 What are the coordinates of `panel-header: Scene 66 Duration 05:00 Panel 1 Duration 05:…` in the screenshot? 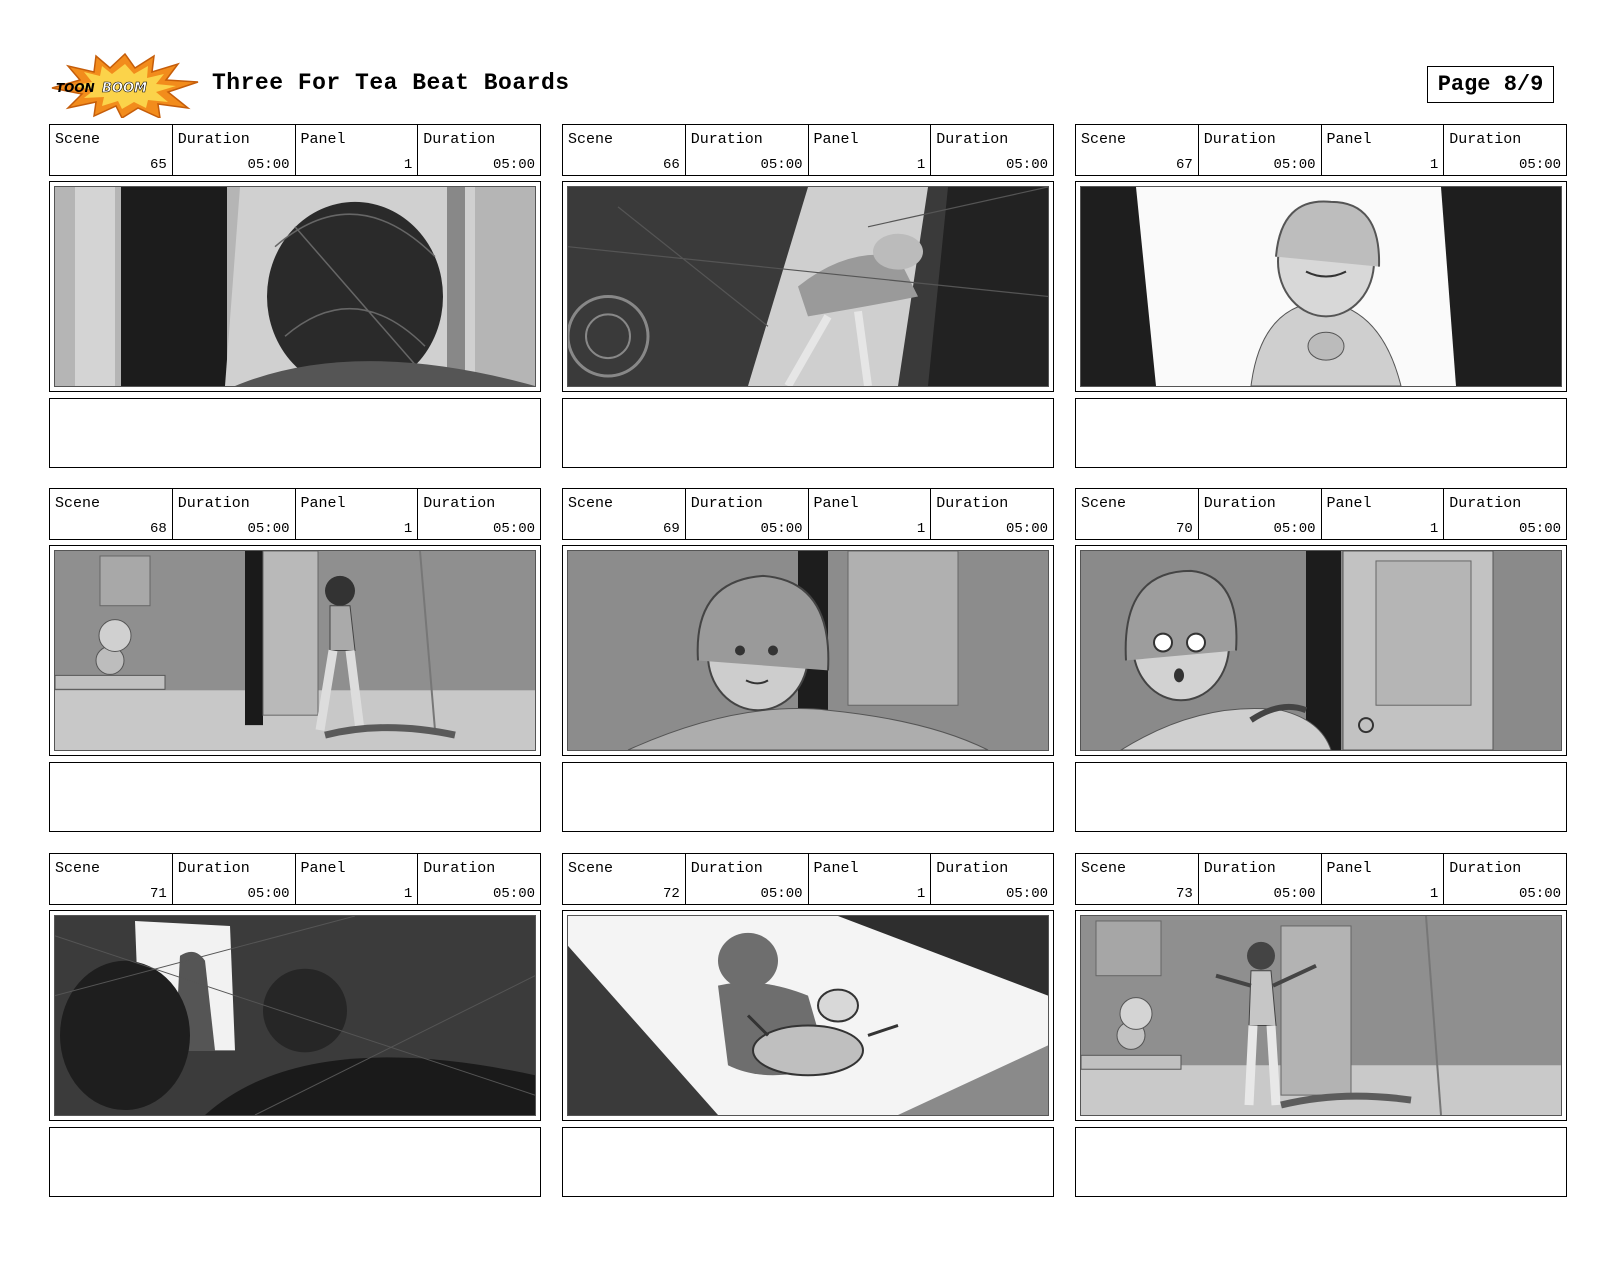 It's located at (808, 150).